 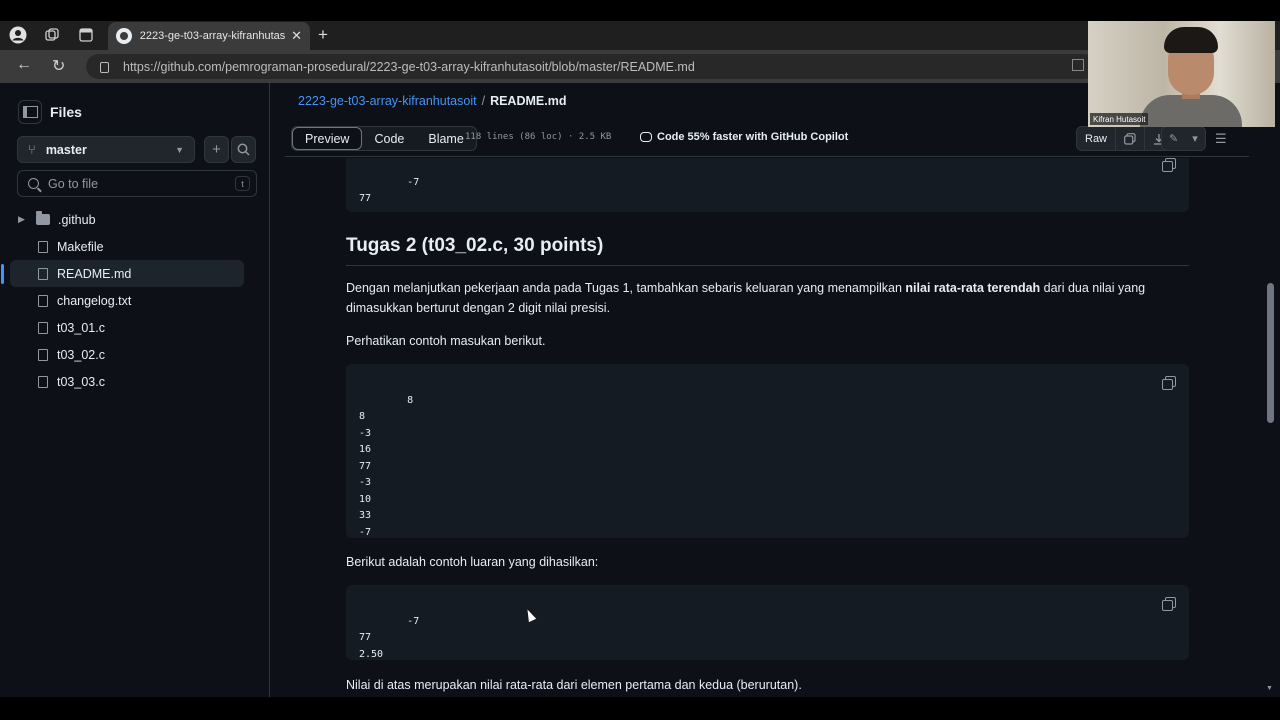 I want to click on add-file-button: +, so click(x=216, y=149).